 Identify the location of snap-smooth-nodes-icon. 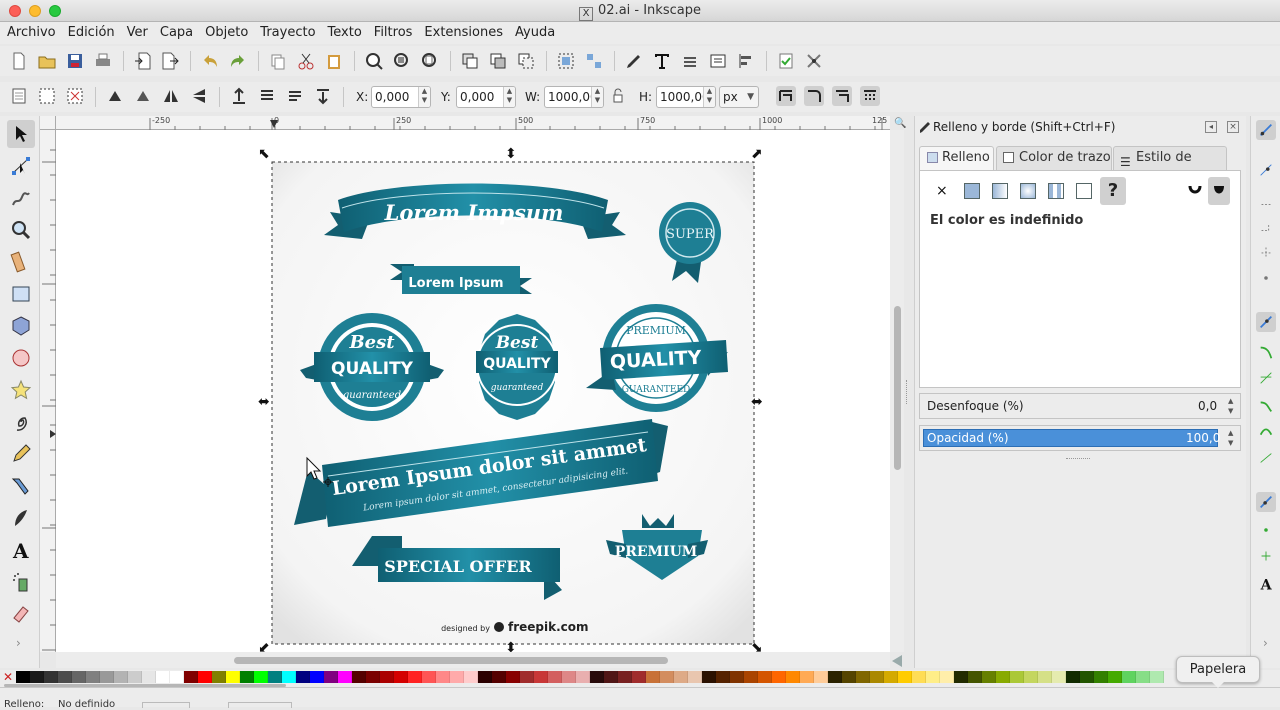
(1266, 432).